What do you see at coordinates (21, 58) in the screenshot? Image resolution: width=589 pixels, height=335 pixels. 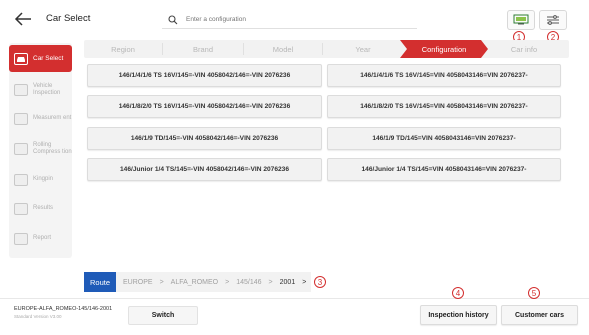 I see `car-icon` at bounding box center [21, 58].